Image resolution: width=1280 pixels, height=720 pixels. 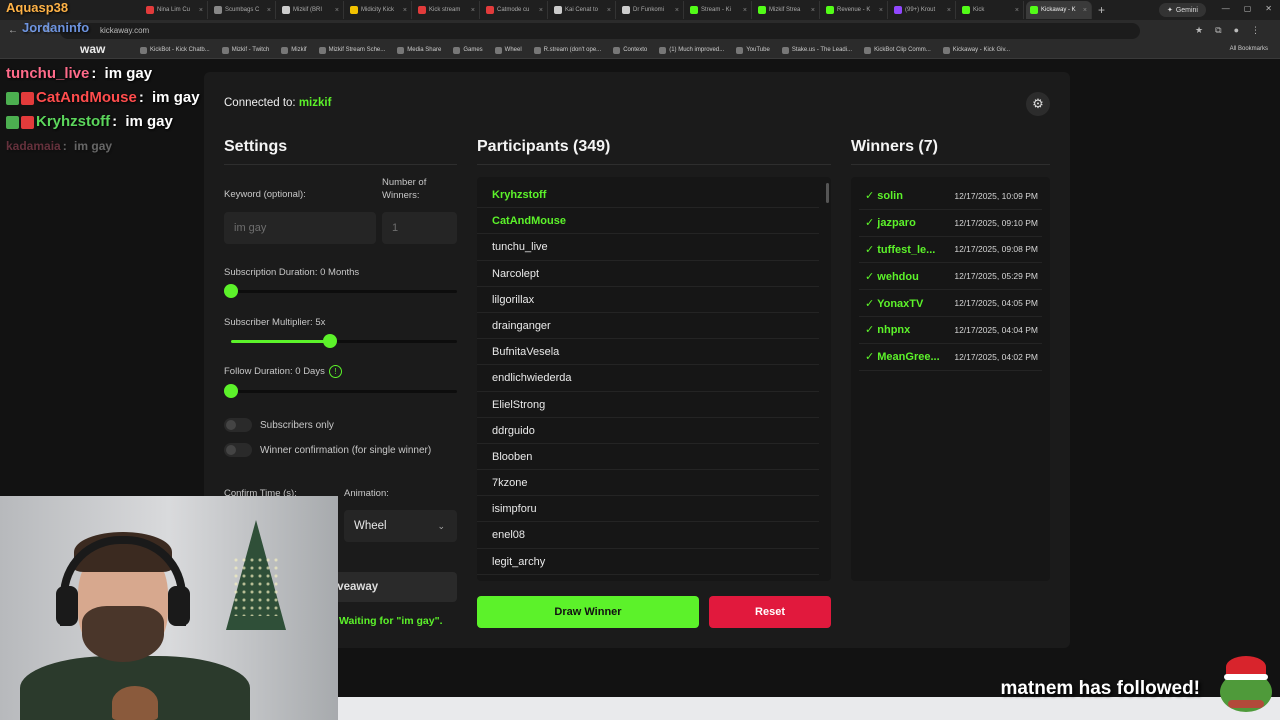 What do you see at coordinates (719, 10) in the screenshot?
I see `browser-tab: Stream - Ki ×` at bounding box center [719, 10].